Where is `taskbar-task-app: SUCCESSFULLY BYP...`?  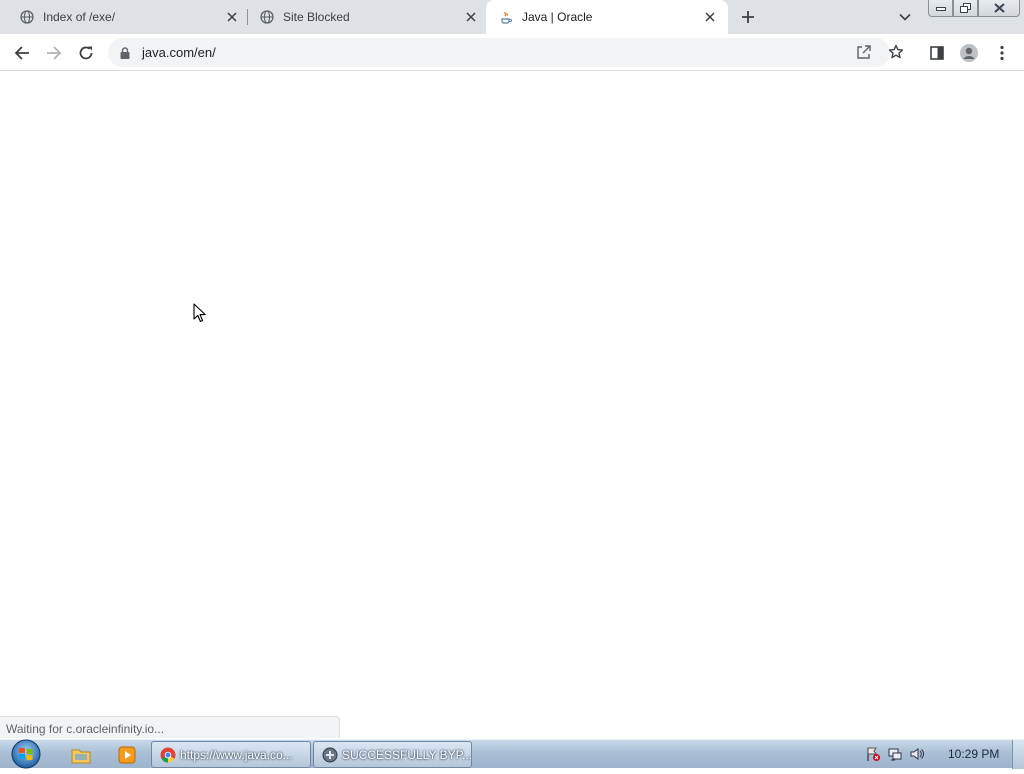
taskbar-task-app: SUCCESSFULLY BYP... is located at coordinates (392, 754).